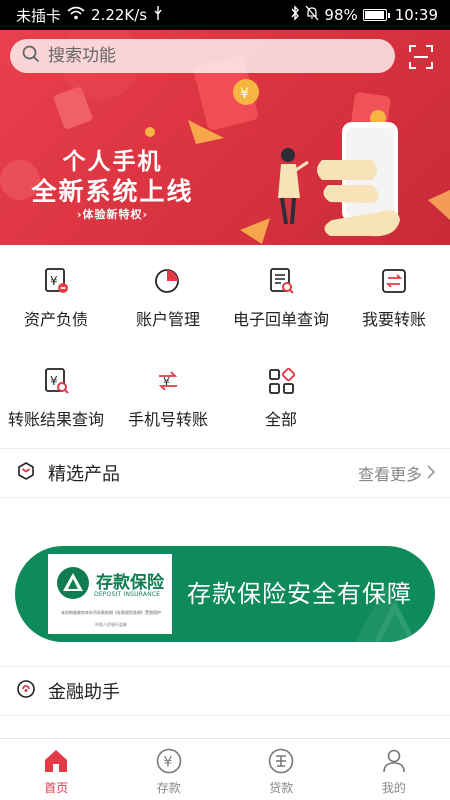 This screenshot has width=450, height=800. I want to click on transfer-icon, so click(394, 281).